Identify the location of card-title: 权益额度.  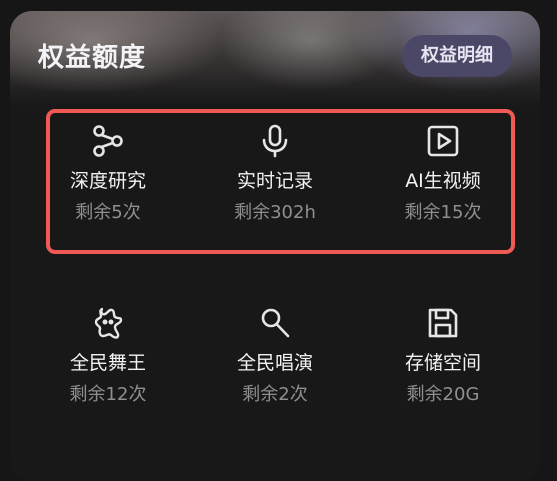
(92, 58).